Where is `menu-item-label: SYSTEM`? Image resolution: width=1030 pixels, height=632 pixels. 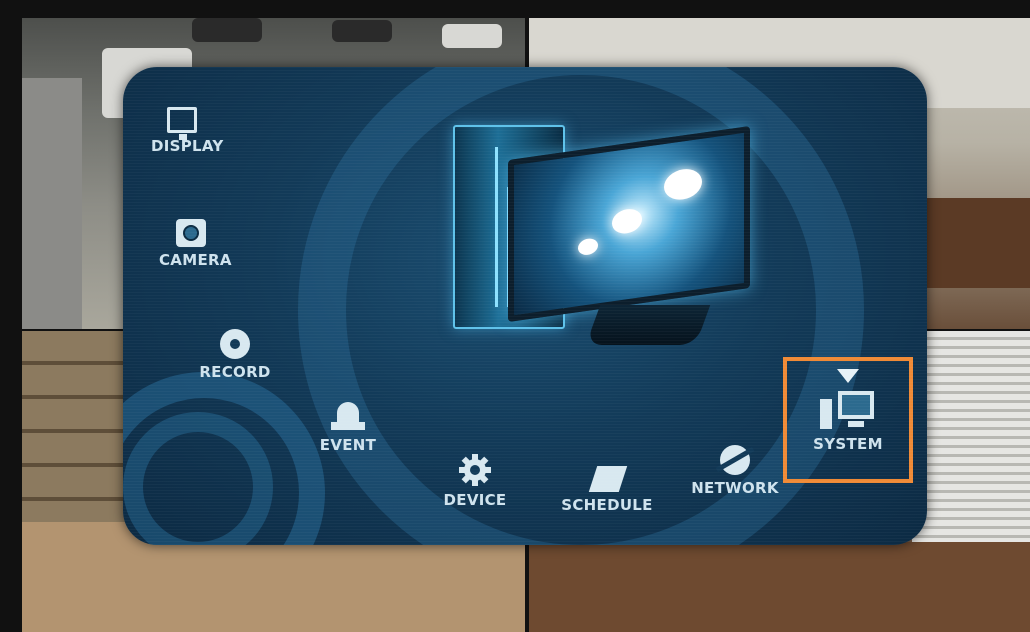 menu-item-label: SYSTEM is located at coordinates (848, 444).